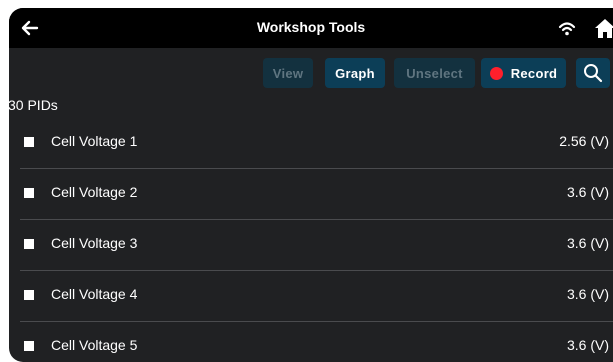 The height and width of the screenshot is (362, 613). Describe the element at coordinates (496, 73) in the screenshot. I see `record-dot-icon` at that location.